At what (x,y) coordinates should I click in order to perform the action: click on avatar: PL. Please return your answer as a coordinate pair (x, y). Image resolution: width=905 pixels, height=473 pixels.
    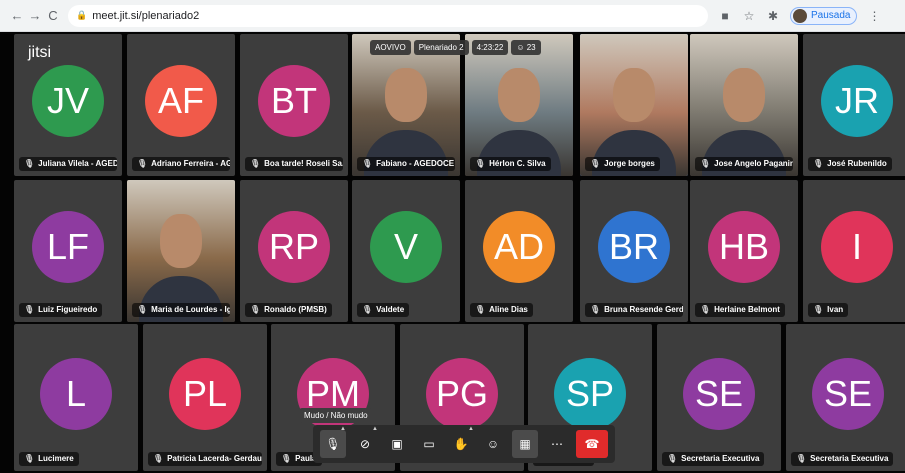
    Looking at the image, I should click on (205, 393).